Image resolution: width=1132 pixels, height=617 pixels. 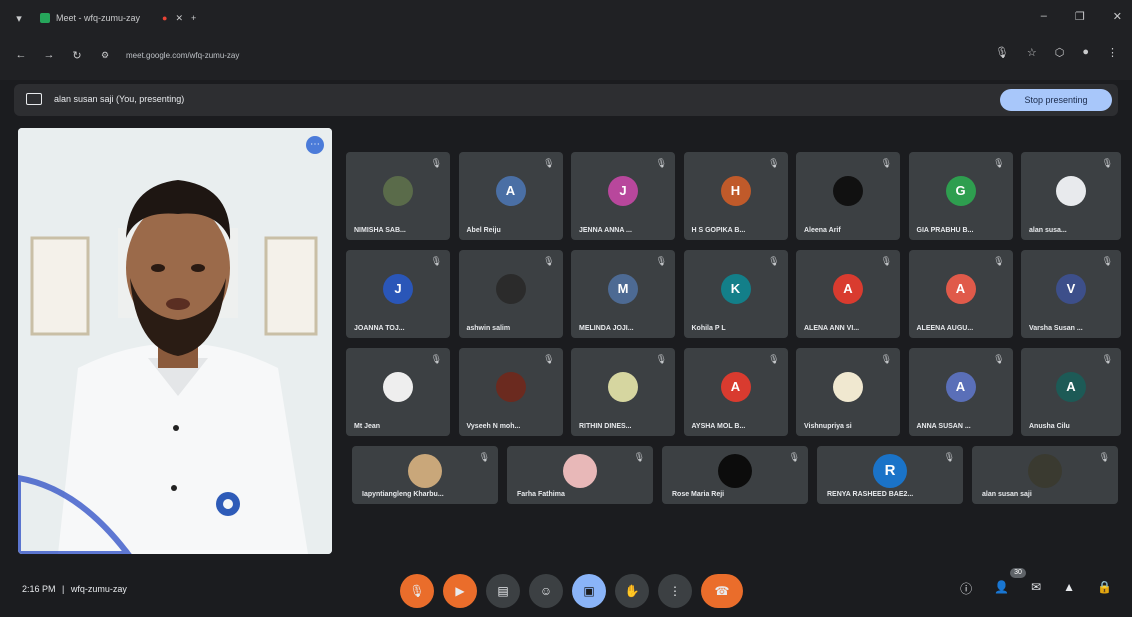 I want to click on chat-icon: ✉, so click(x=1036, y=588).